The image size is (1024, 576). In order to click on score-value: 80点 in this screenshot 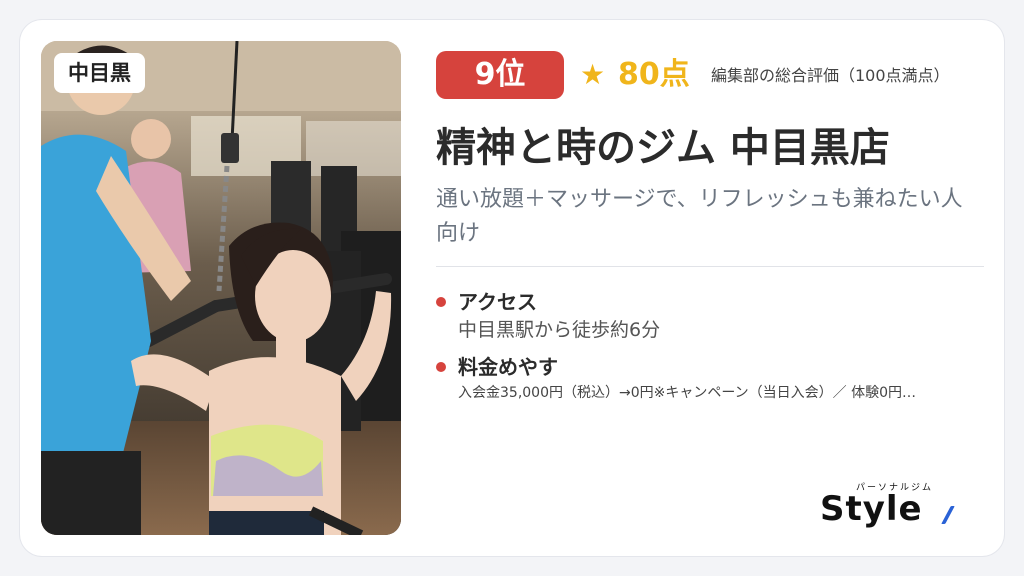, I will do `click(654, 74)`.